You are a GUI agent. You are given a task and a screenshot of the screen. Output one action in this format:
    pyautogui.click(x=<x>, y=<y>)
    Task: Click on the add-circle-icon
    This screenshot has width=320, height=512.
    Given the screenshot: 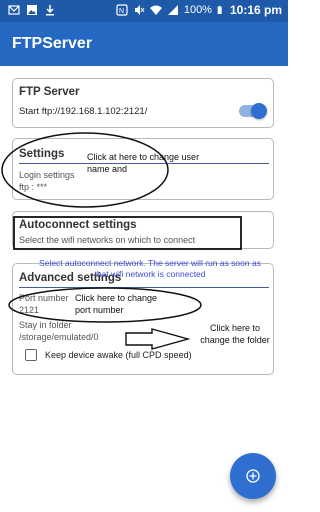 What is the action you would take?
    pyautogui.click(x=253, y=476)
    